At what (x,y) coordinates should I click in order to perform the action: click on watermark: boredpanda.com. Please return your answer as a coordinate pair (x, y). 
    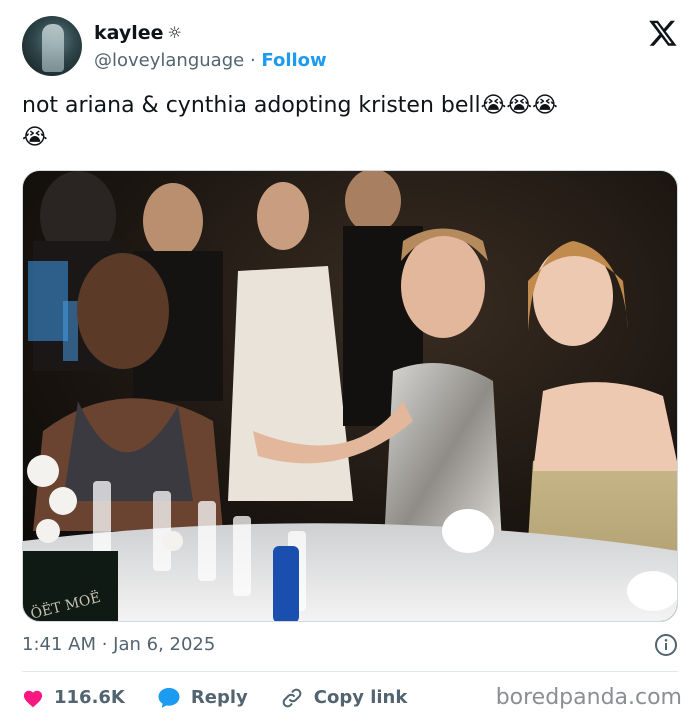
    Looking at the image, I should click on (588, 697).